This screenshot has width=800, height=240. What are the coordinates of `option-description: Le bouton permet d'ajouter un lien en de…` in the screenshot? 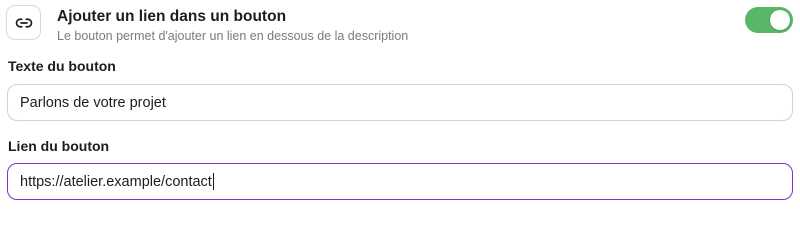 It's located at (233, 36).